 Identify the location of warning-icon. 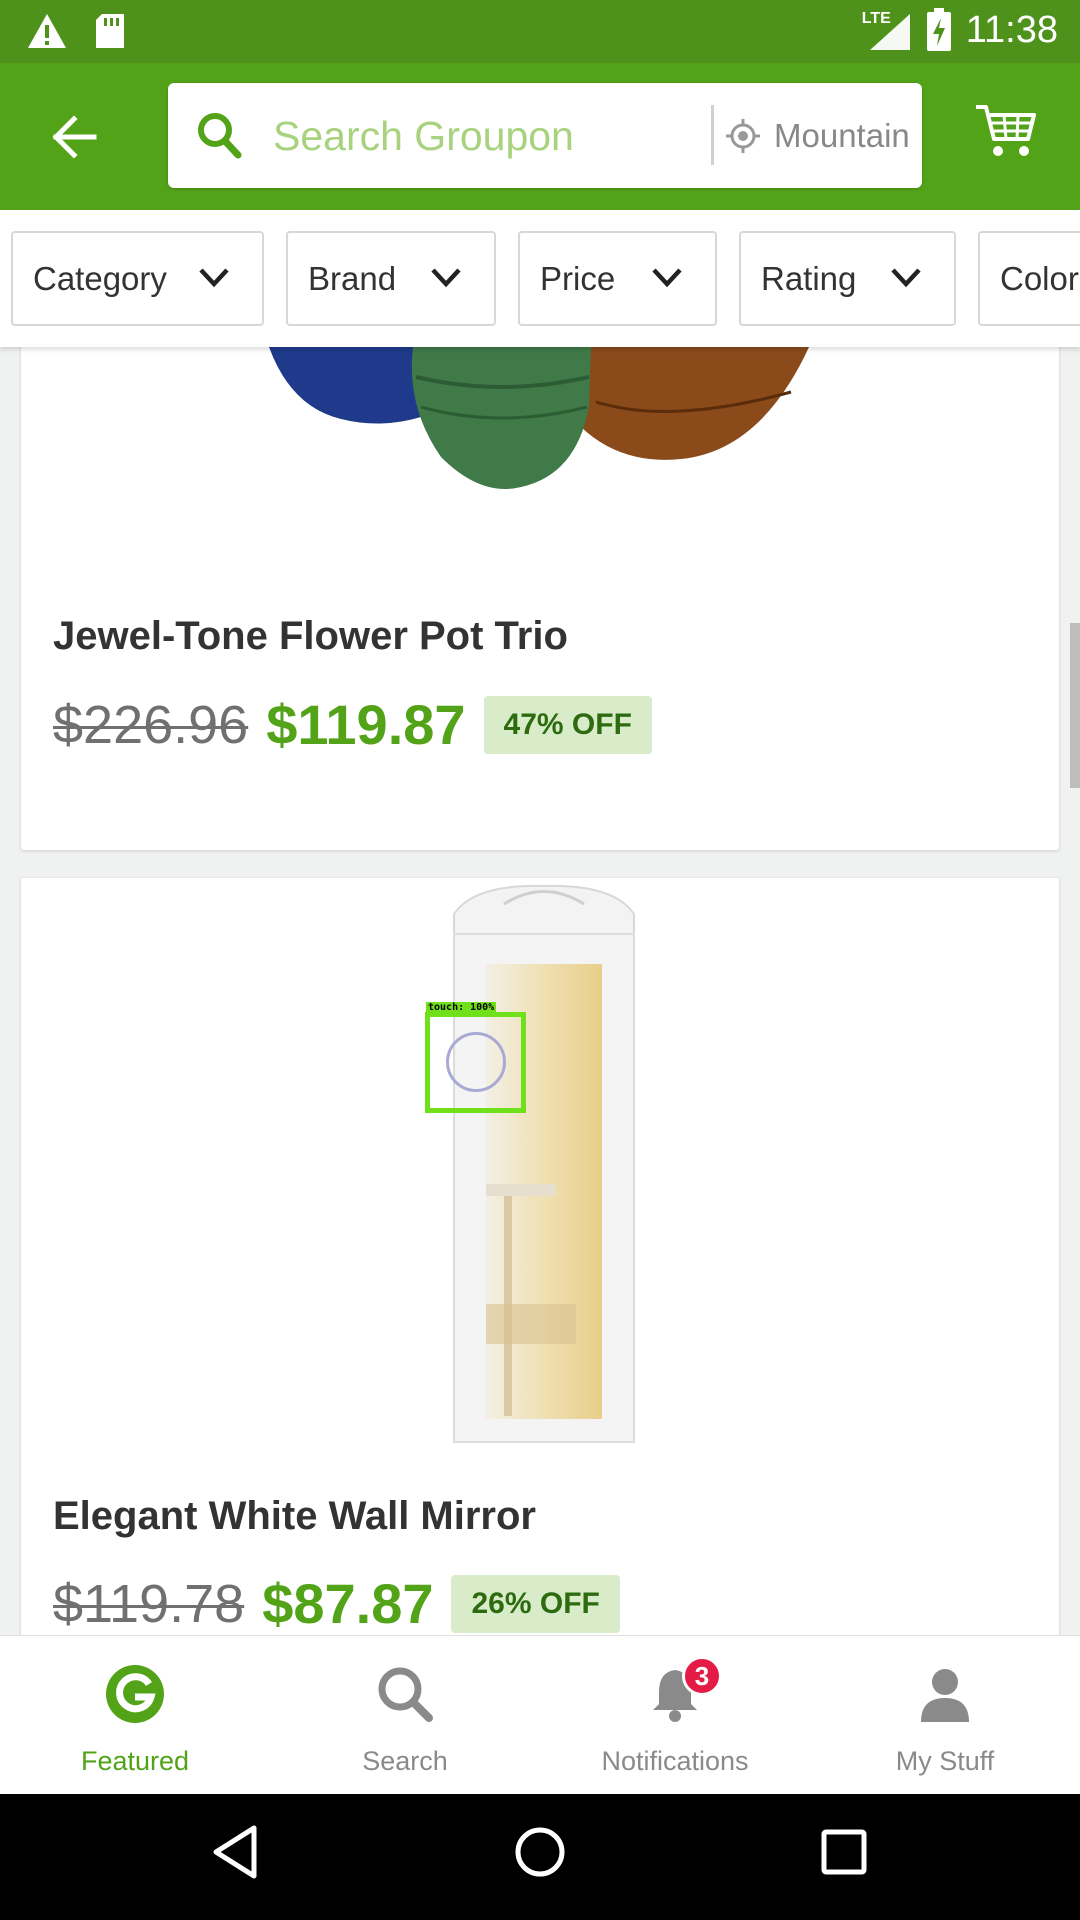
(47, 31).